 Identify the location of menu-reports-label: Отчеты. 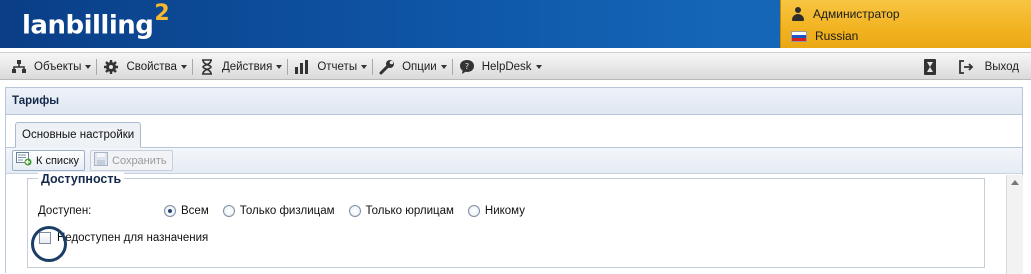
(337, 66).